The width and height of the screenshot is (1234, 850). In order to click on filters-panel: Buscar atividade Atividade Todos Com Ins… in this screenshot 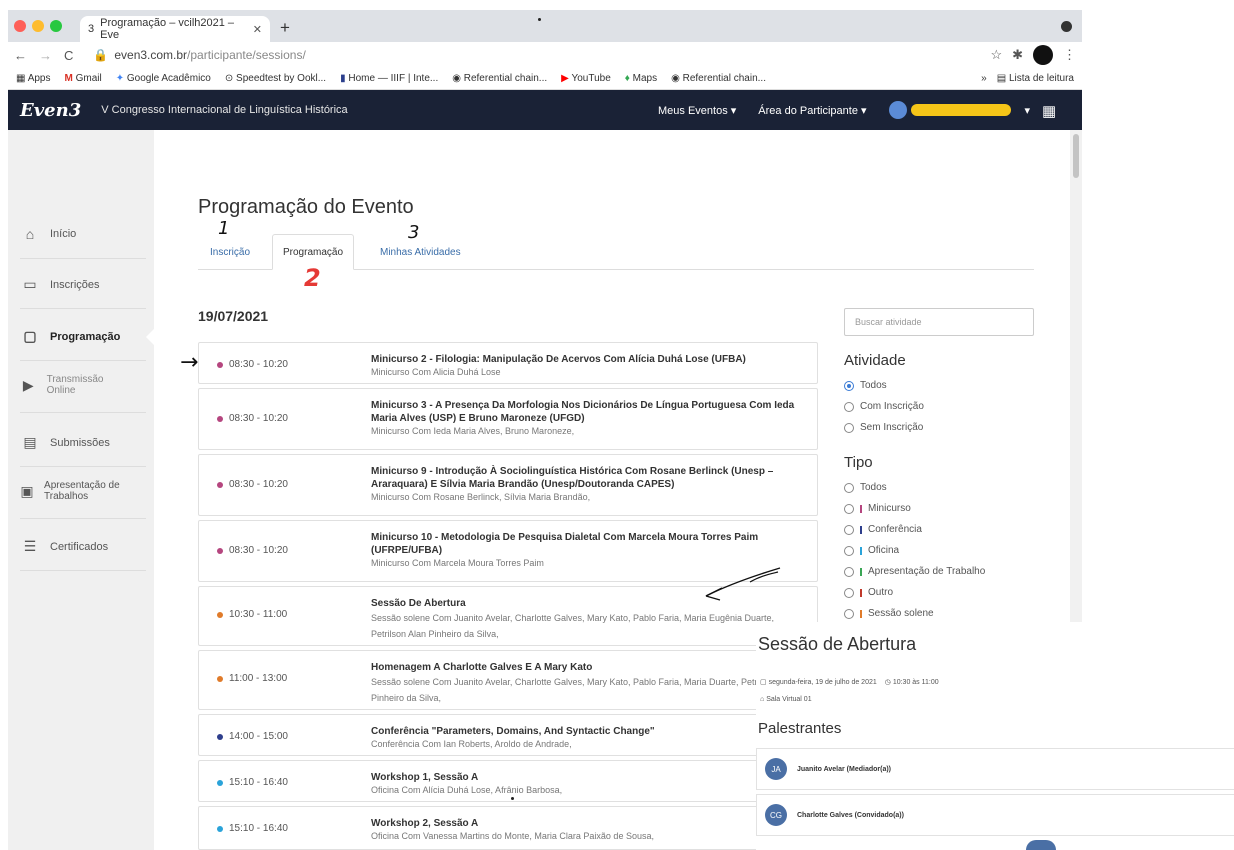, I will do `click(944, 466)`.